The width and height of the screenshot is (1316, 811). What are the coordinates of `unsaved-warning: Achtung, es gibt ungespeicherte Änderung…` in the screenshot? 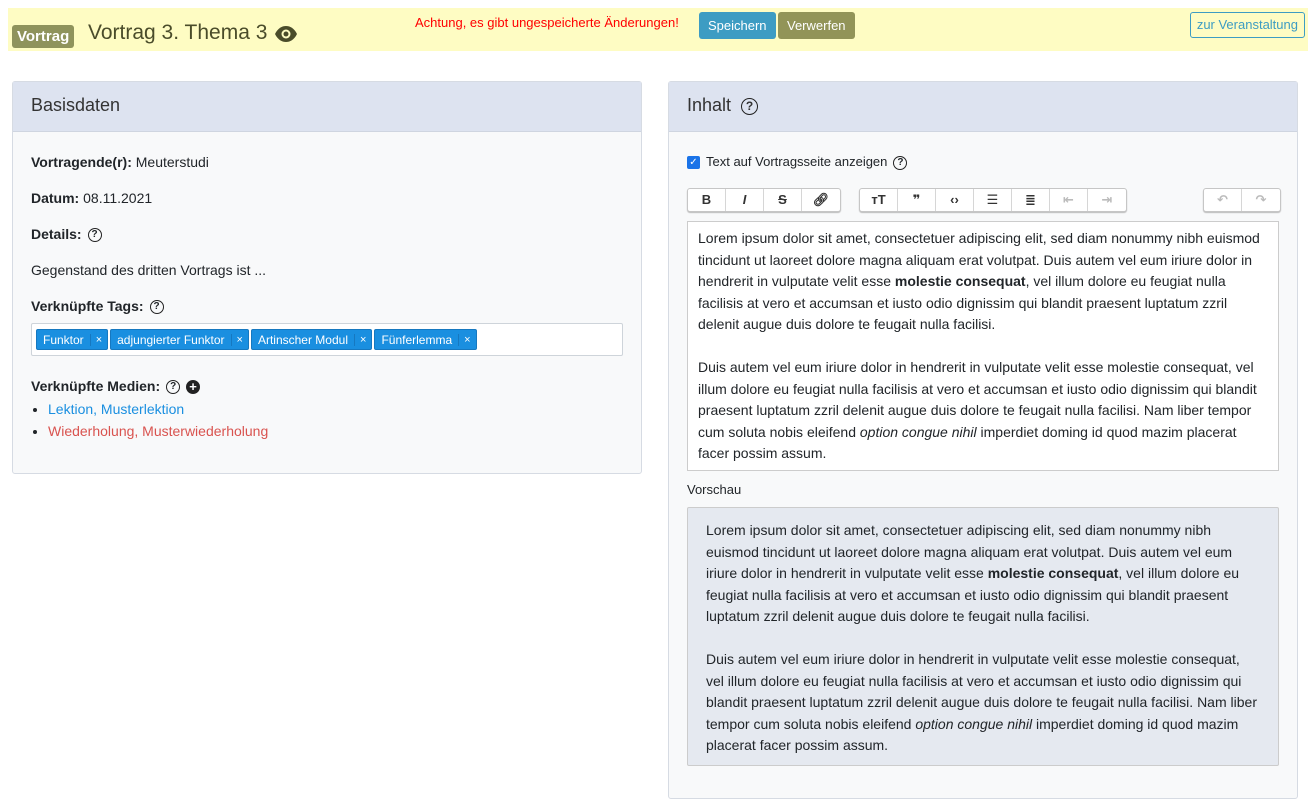 It's located at (547, 22).